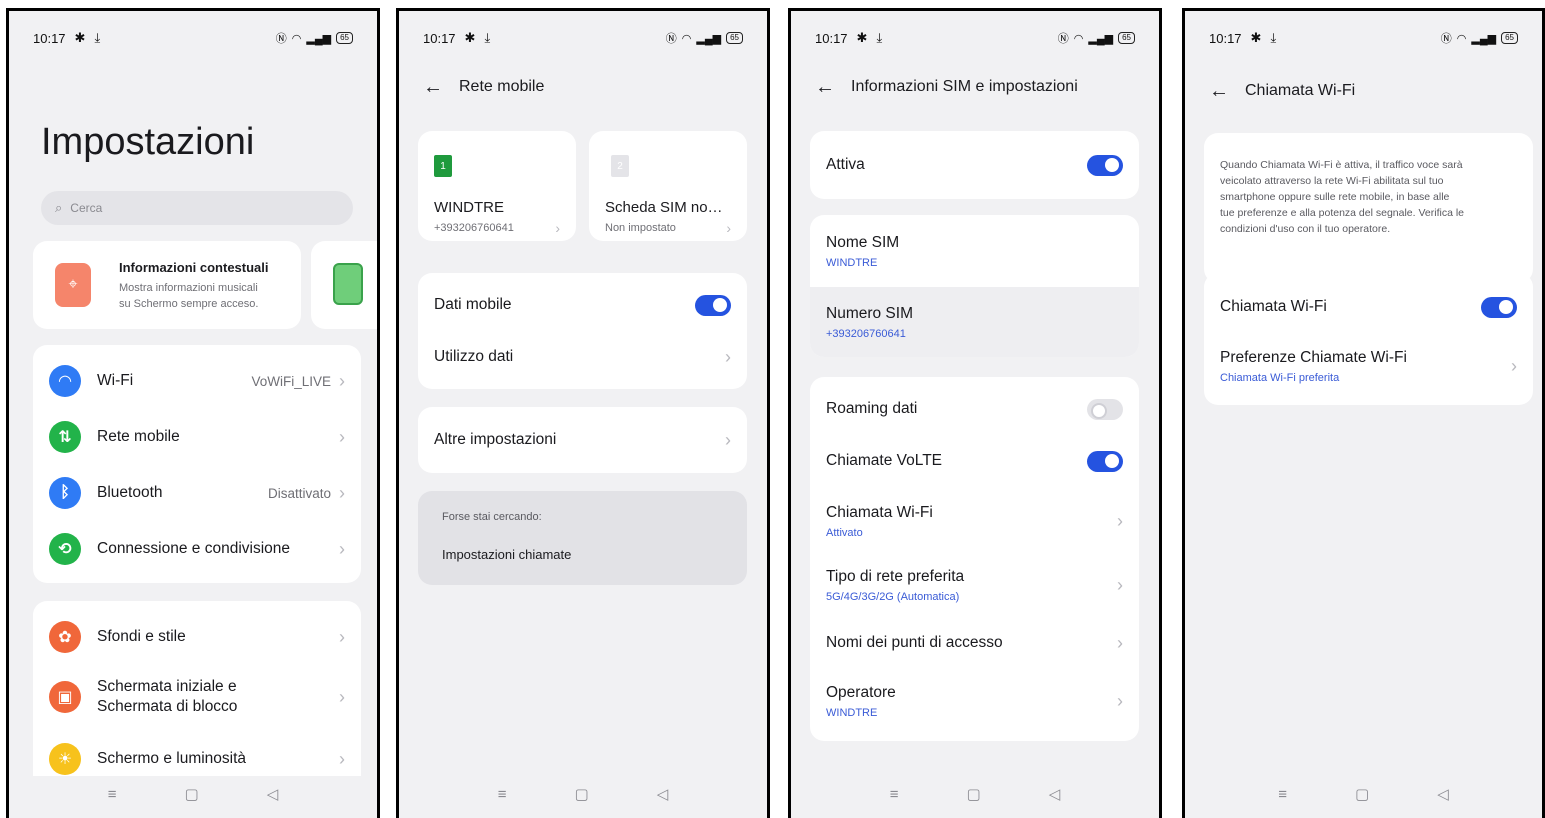 Image resolution: width=1545 pixels, height=818 pixels. Describe the element at coordinates (974, 643) in the screenshot. I see `apn-row: Nomi dei punti di accesso ›` at that location.